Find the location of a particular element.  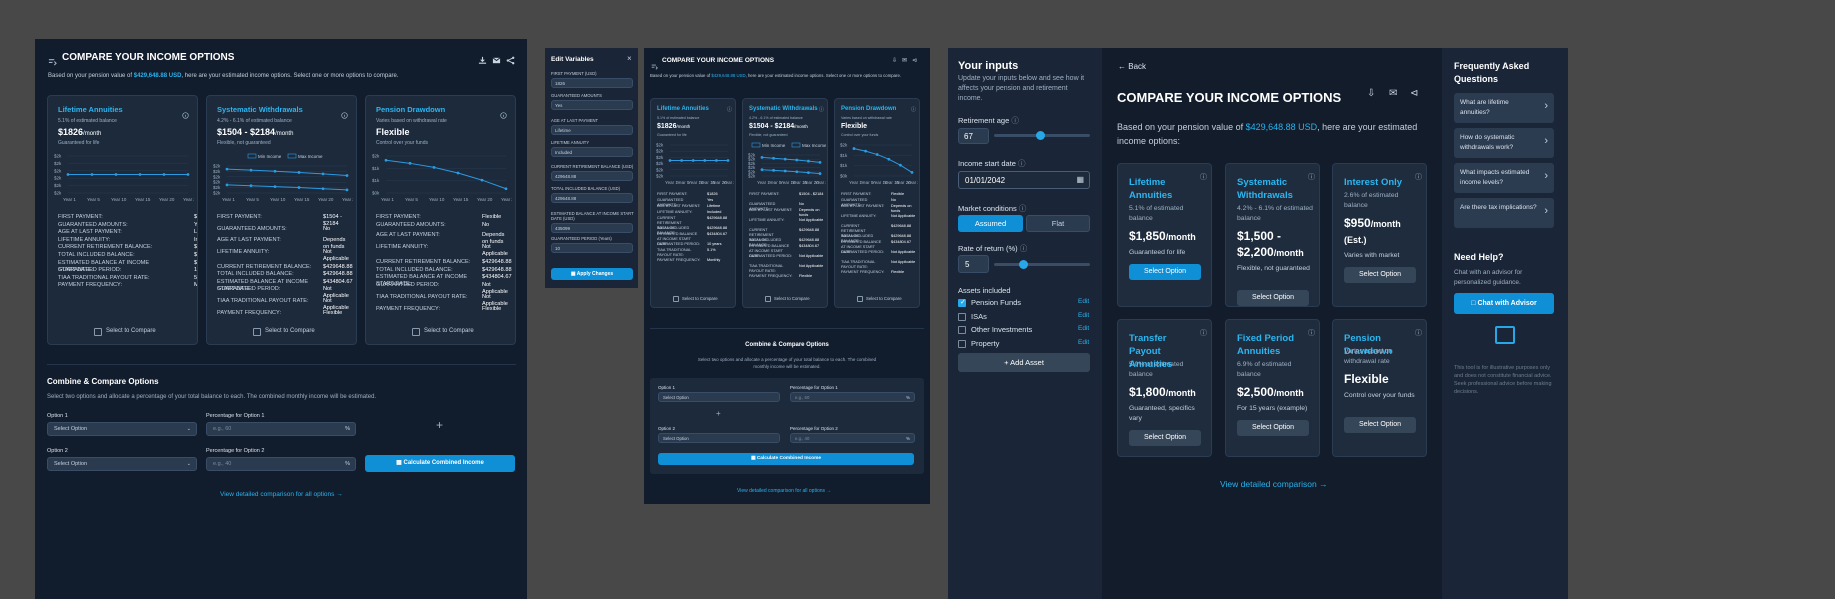

rate-input: 5 is located at coordinates (973, 264).